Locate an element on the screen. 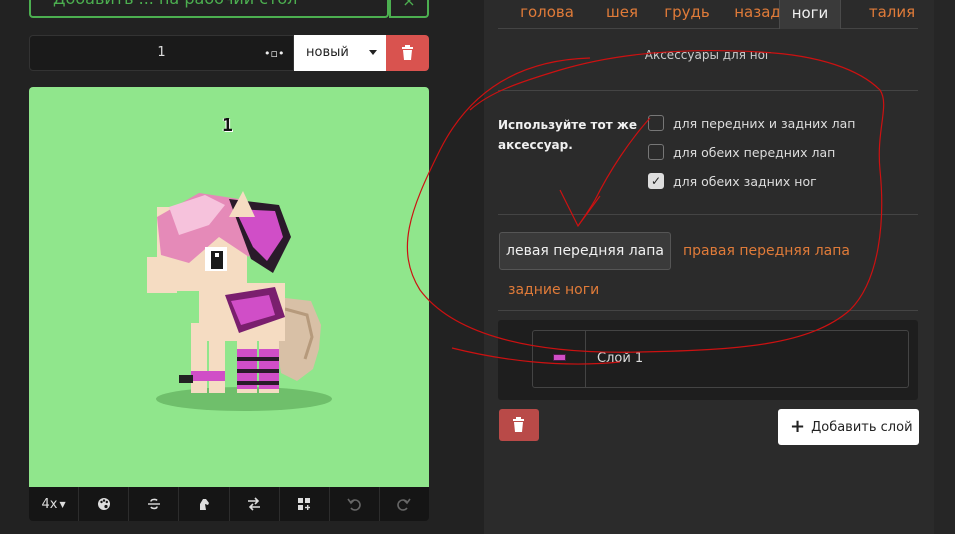  delete-layer-button is located at coordinates (519, 425).